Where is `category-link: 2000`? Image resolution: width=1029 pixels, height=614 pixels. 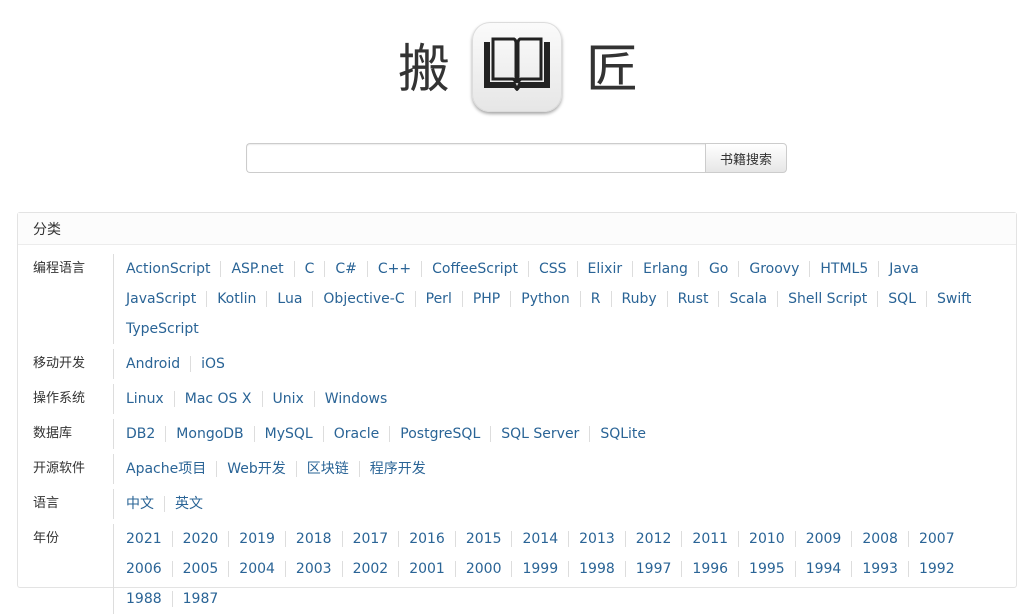
category-link: 2000 is located at coordinates (483, 569).